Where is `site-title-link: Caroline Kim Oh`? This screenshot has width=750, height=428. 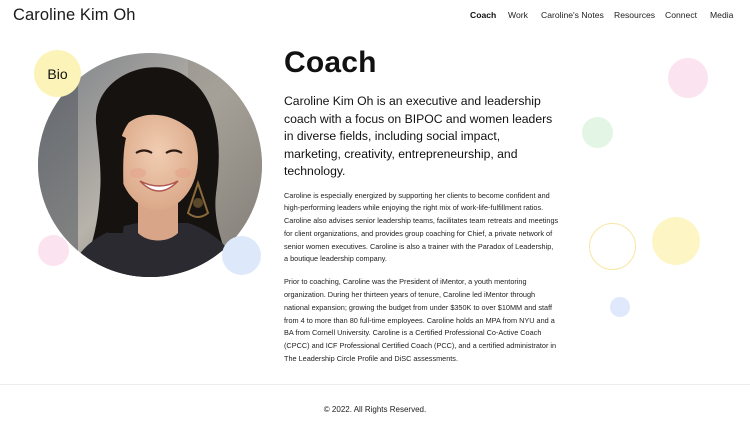
site-title-link: Caroline Kim Oh is located at coordinates (74, 15).